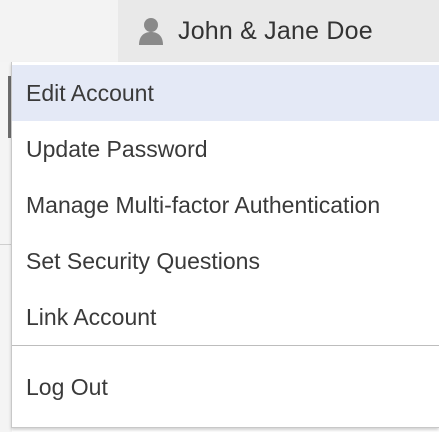 The image size is (439, 432). I want to click on person-icon, so click(151, 31).